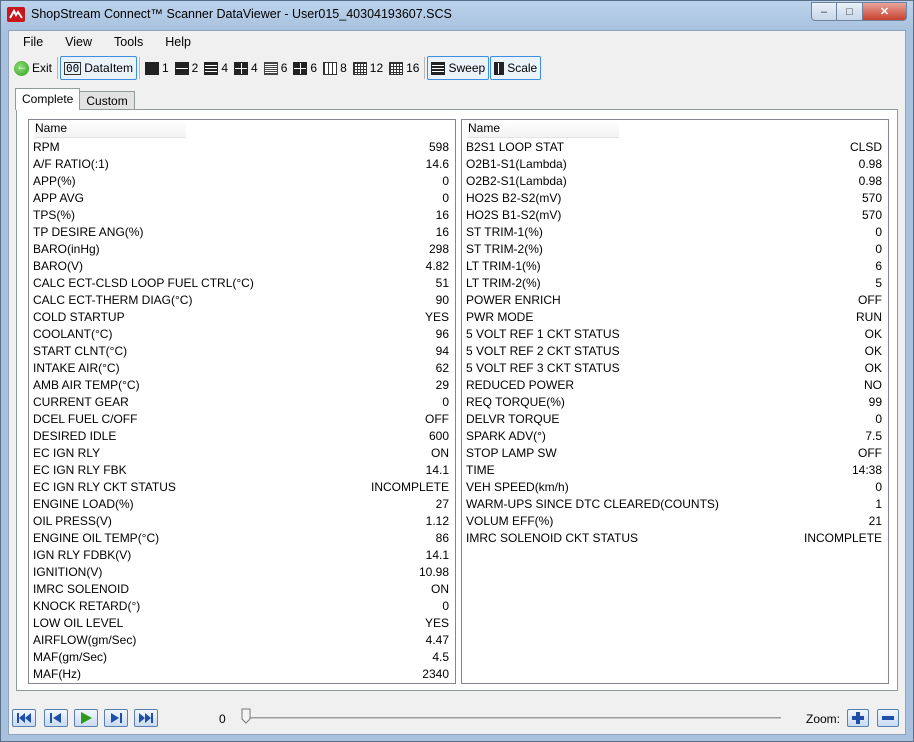  Describe the element at coordinates (824, 11) in the screenshot. I see `minimize-button: –` at that location.